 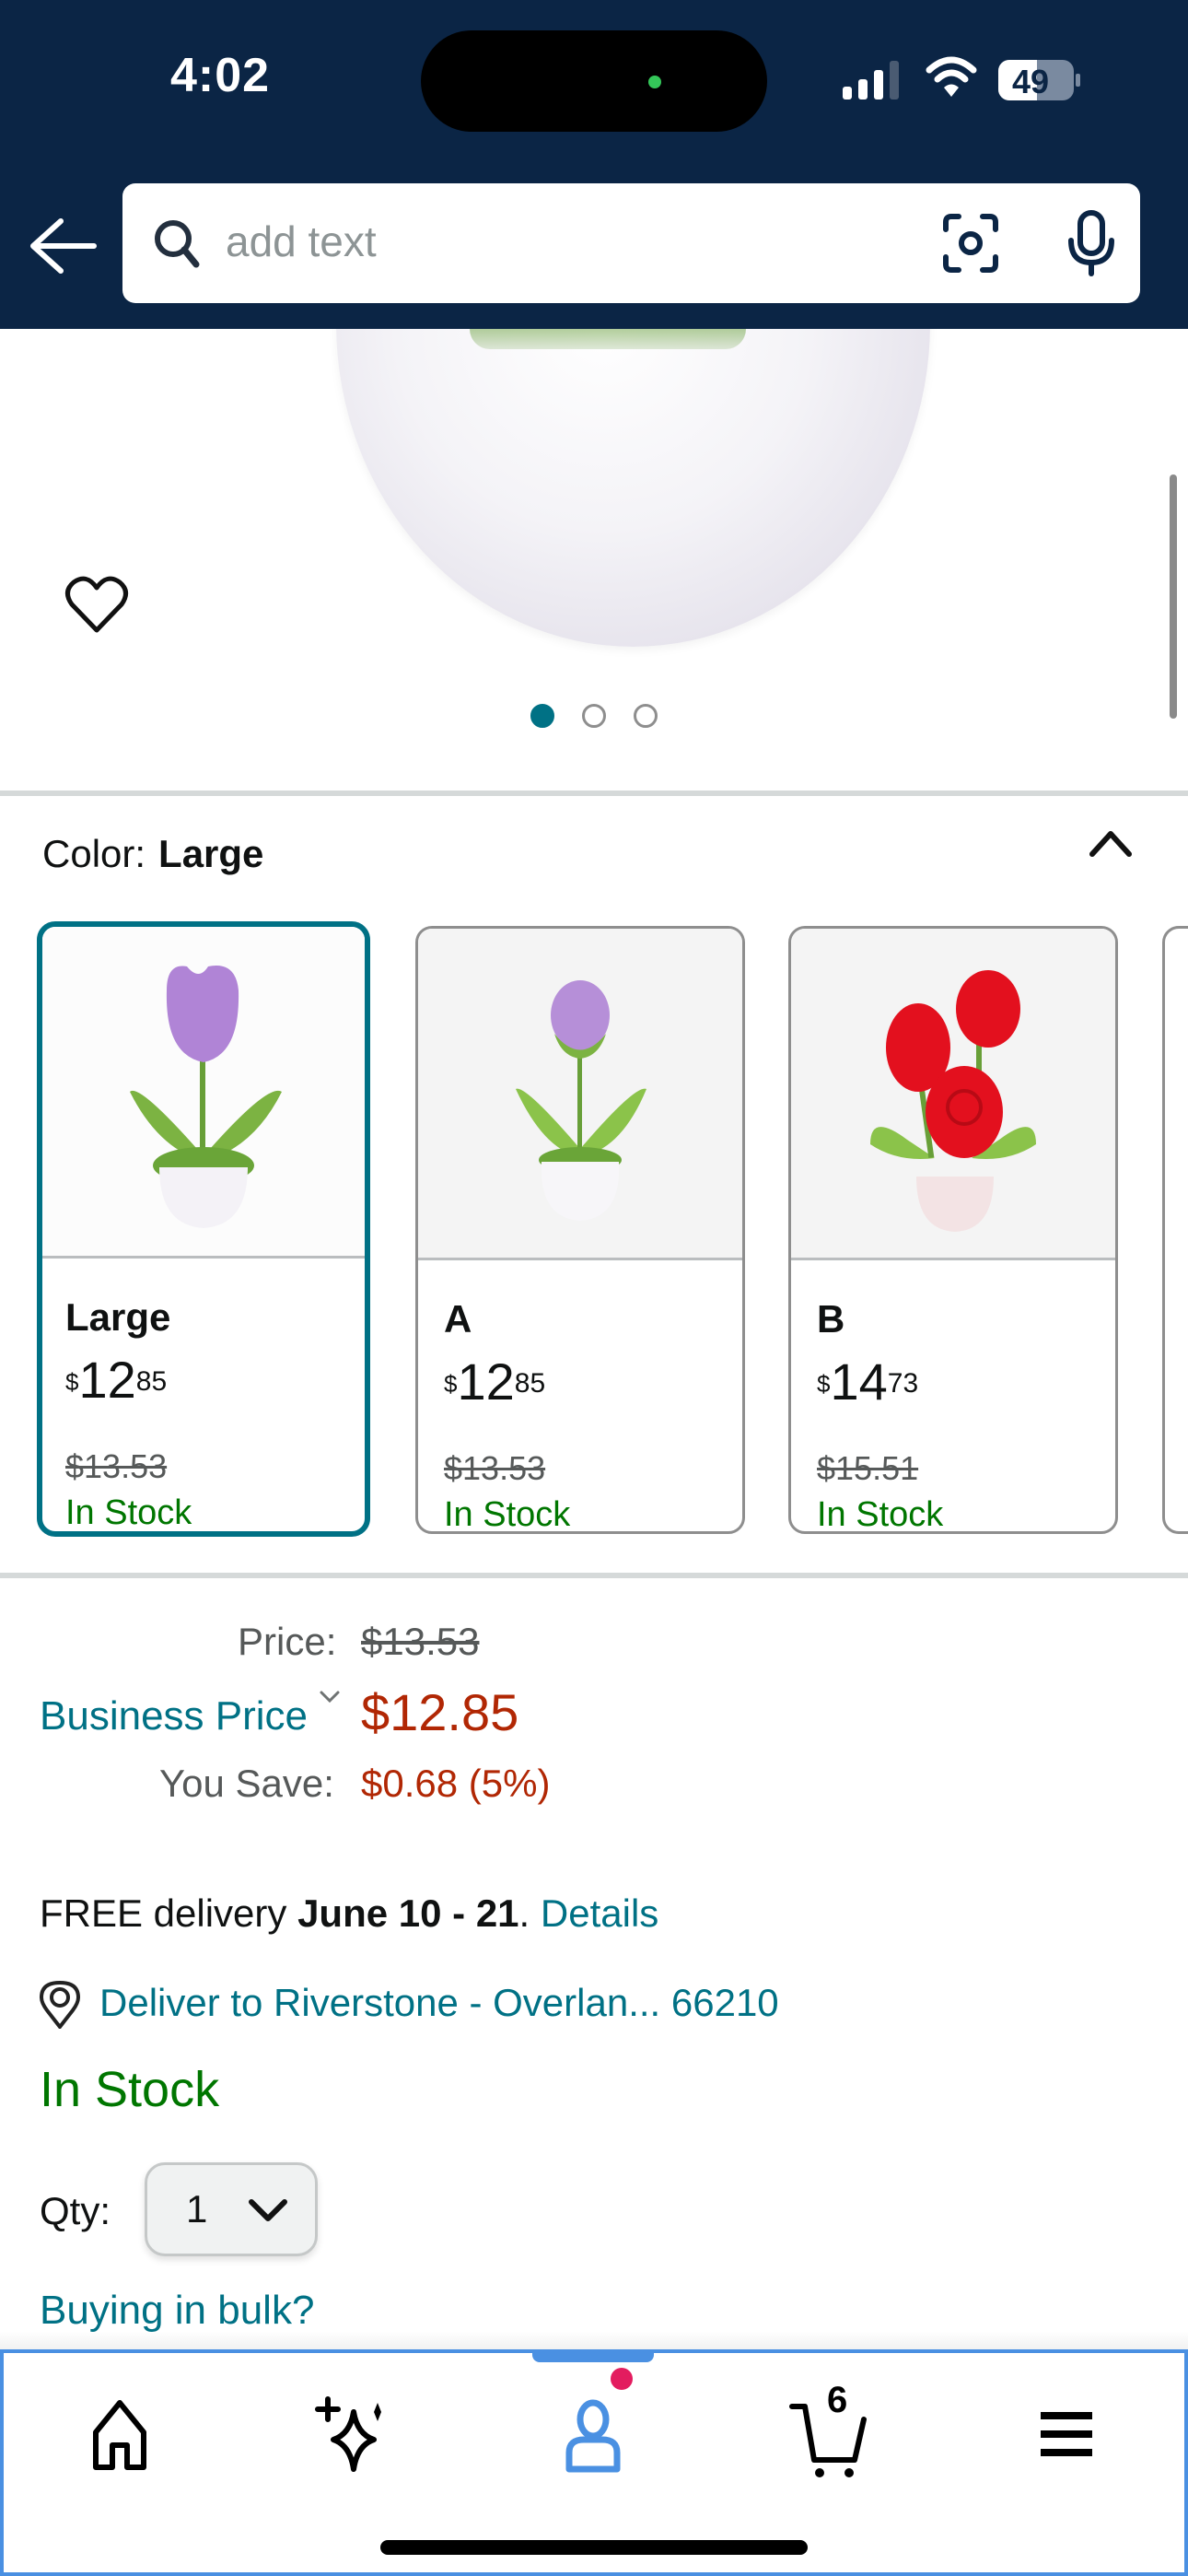 I want to click on variation-option-name: B, so click(x=831, y=1319).